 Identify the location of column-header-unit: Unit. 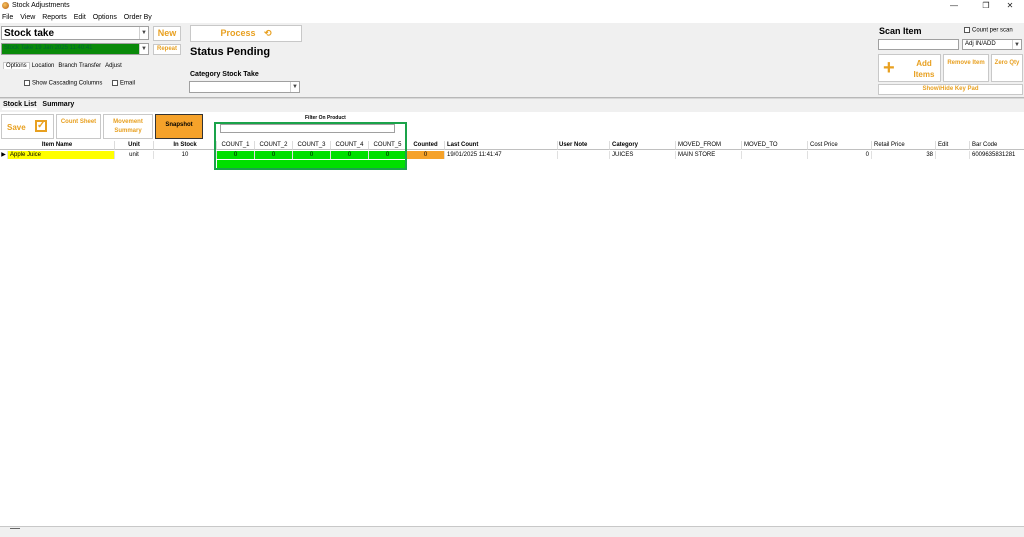
(134, 145).